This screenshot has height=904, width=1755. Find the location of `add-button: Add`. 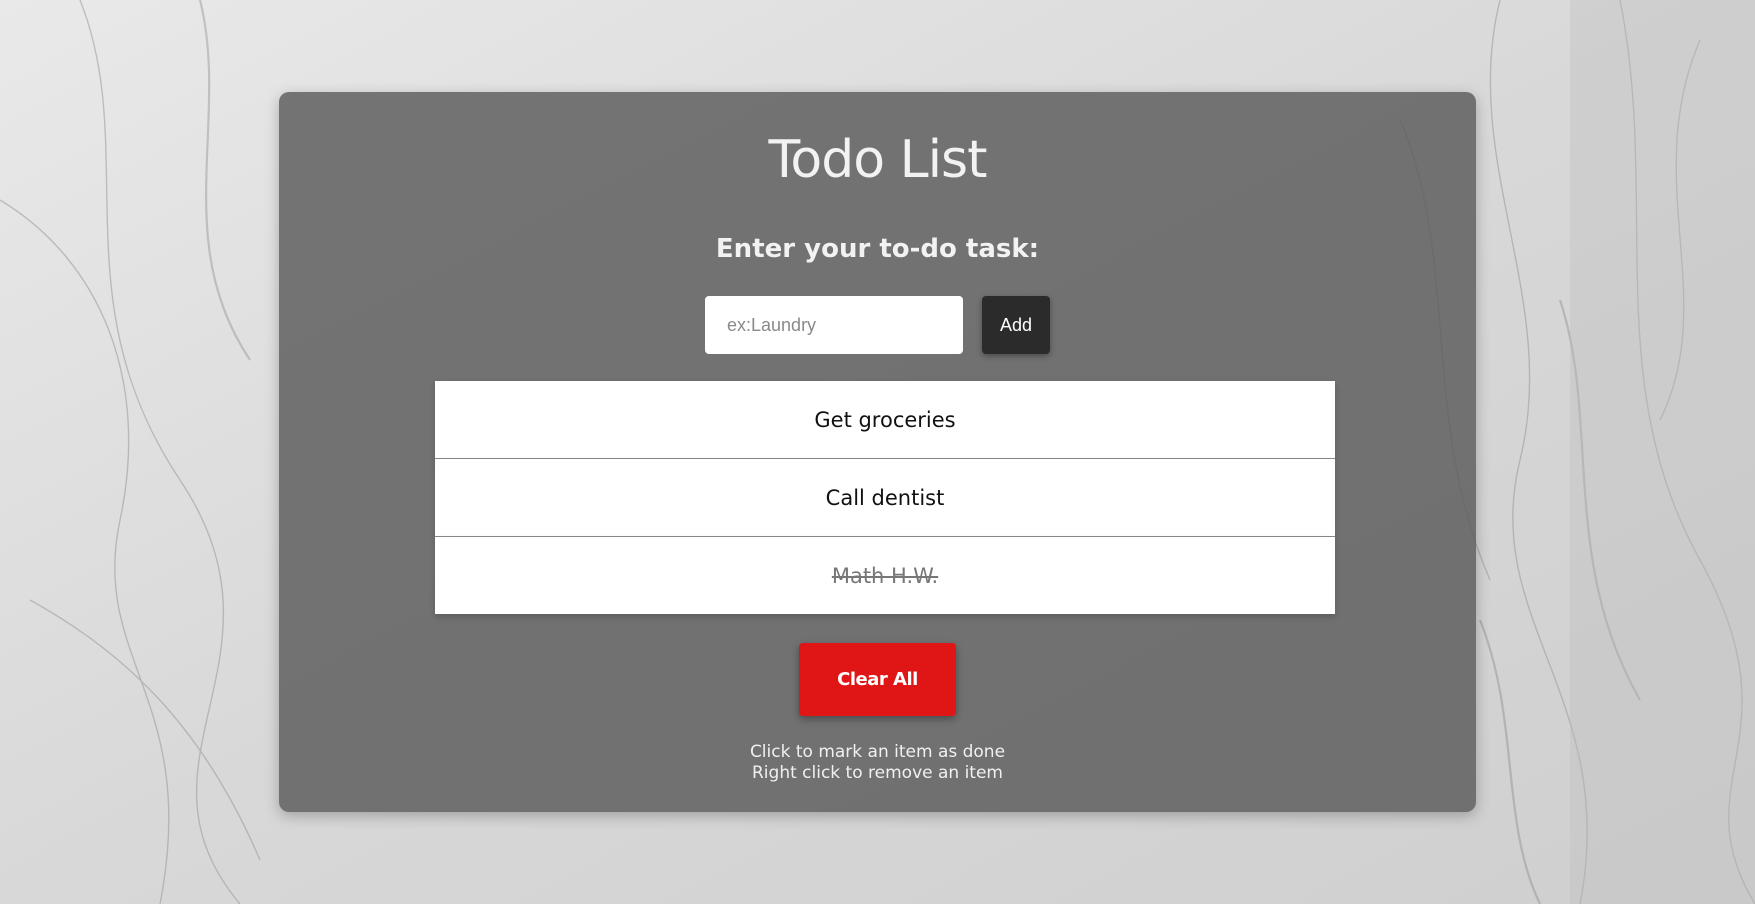

add-button: Add is located at coordinates (1016, 325).